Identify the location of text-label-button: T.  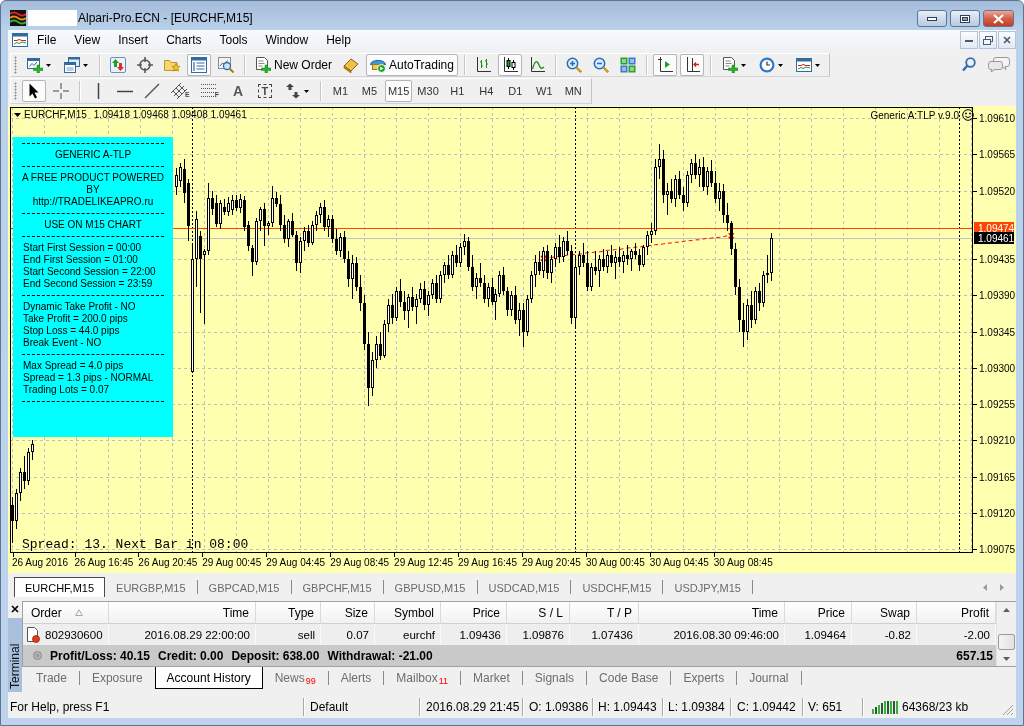
(264, 91).